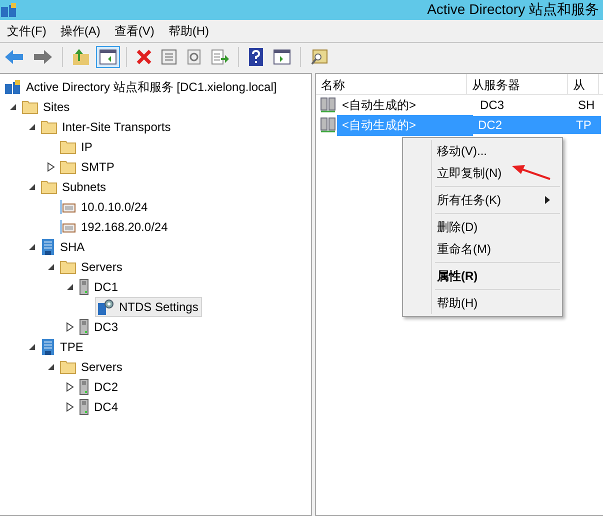  I want to click on menu-item: 重命名(M), so click(482, 249).